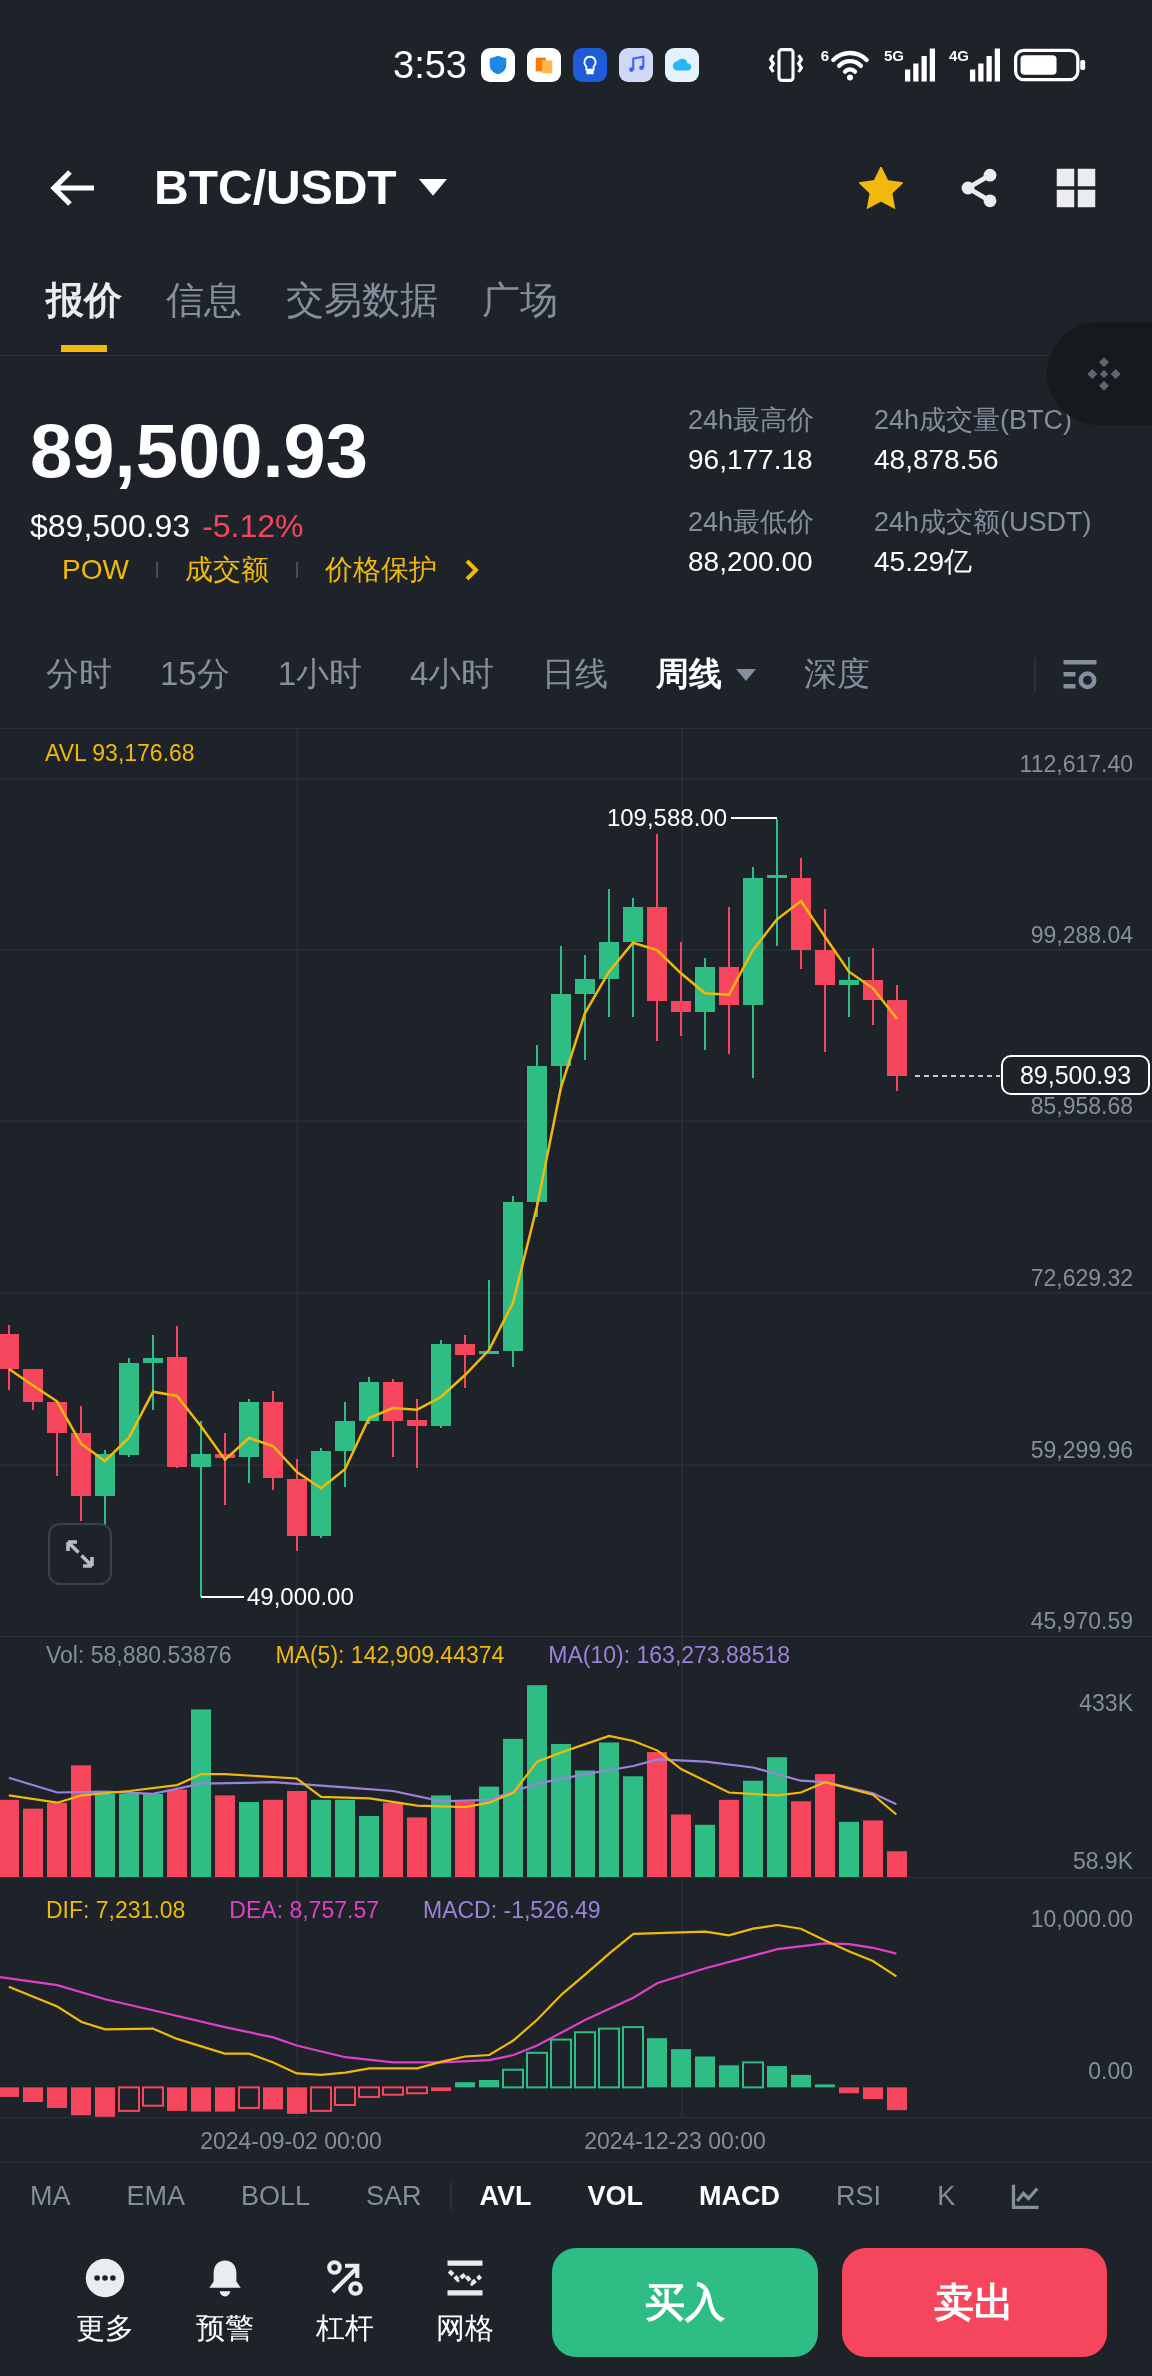 This screenshot has height=2376, width=1152. Describe the element at coordinates (1080, 674) in the screenshot. I see `chart-settings-icon` at that location.